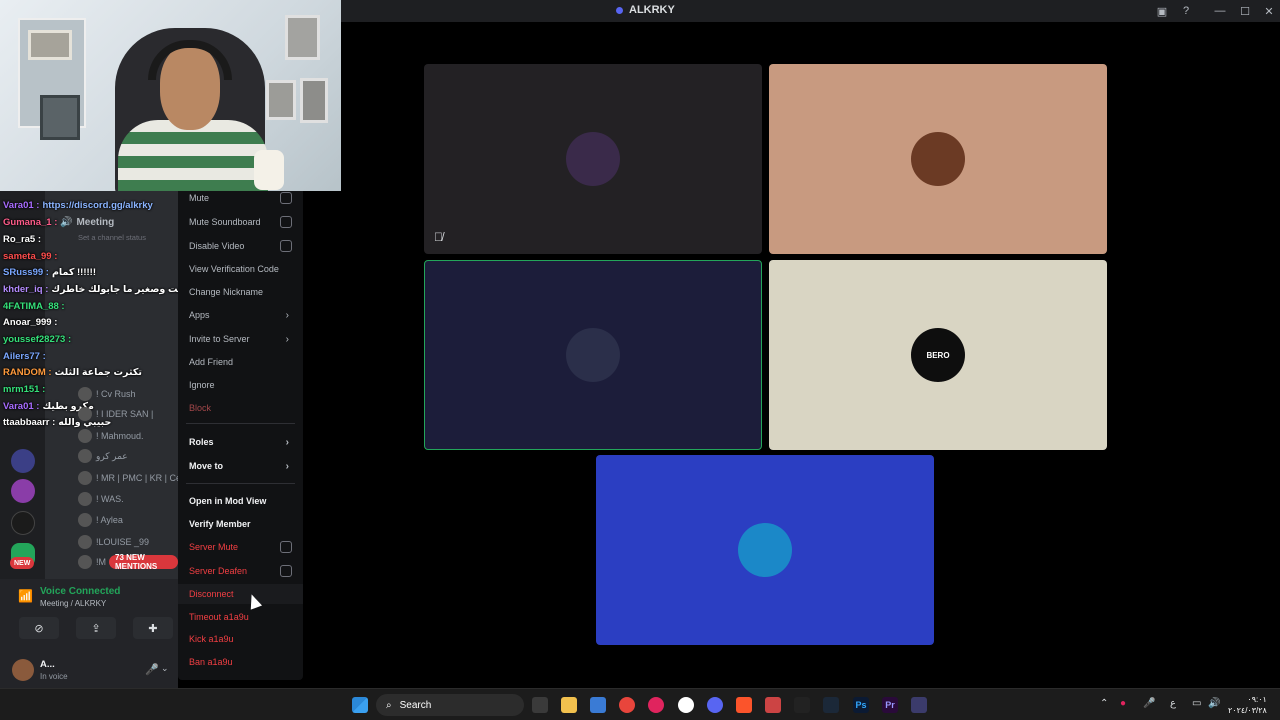 This screenshot has height=720, width=1280. Describe the element at coordinates (569, 705) in the screenshot. I see `file-explorer-icon` at that location.